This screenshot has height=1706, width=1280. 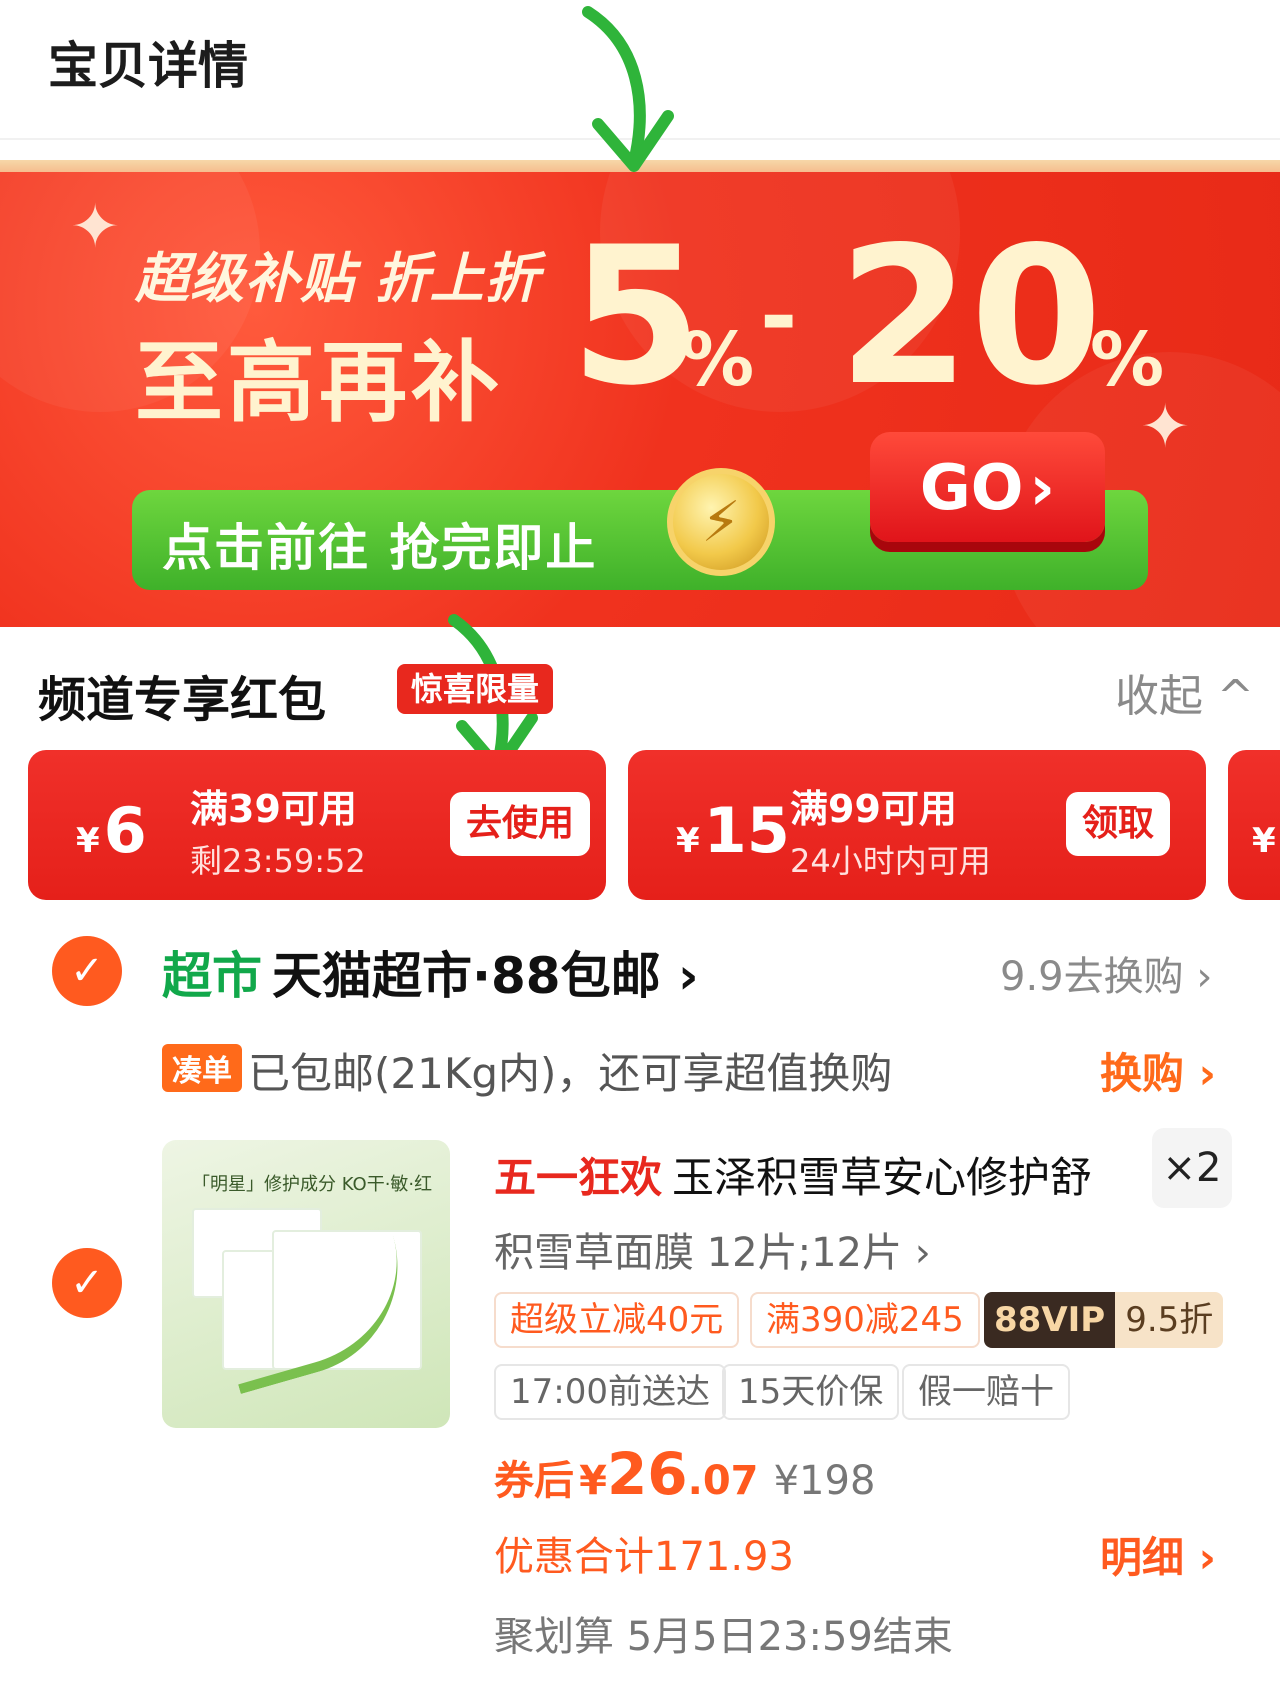 What do you see at coordinates (1106, 973) in the screenshot?
I see `swap-offer-link: 9.9去换购 ›` at bounding box center [1106, 973].